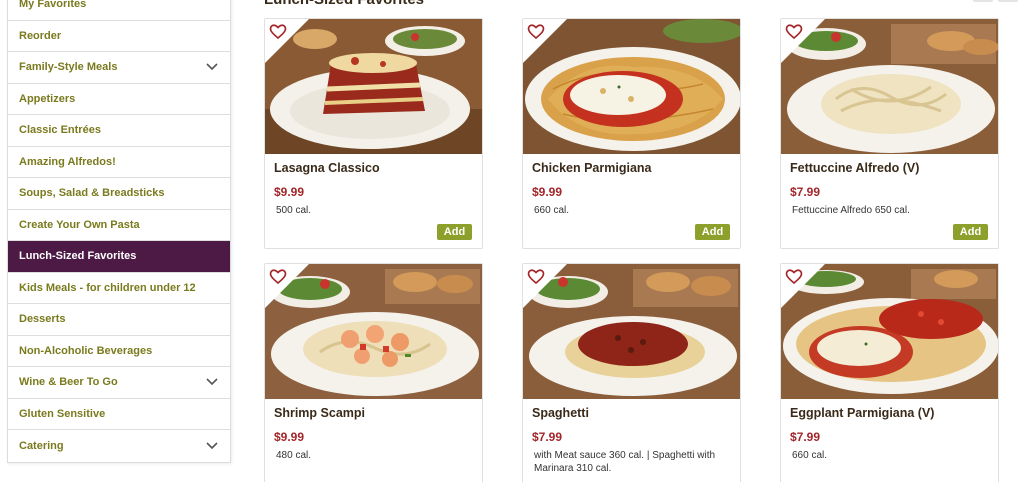  What do you see at coordinates (327, 168) in the screenshot?
I see `menu-item-name: Lasagna Classico` at bounding box center [327, 168].